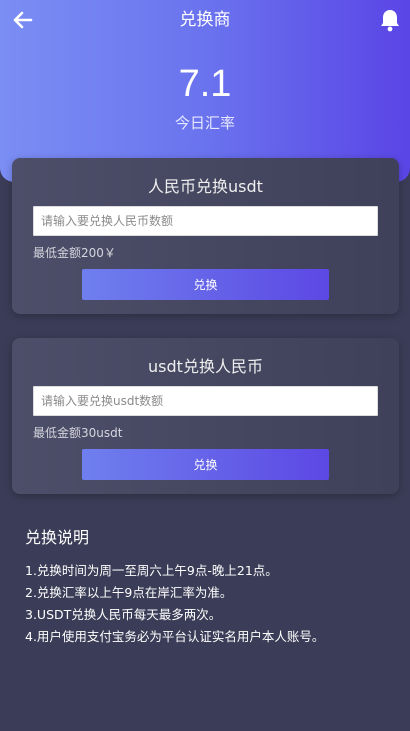  What do you see at coordinates (151, 570) in the screenshot?
I see `notes-item: 1.兑换时间为周一至周六上午9点-晚上21点。` at bounding box center [151, 570].